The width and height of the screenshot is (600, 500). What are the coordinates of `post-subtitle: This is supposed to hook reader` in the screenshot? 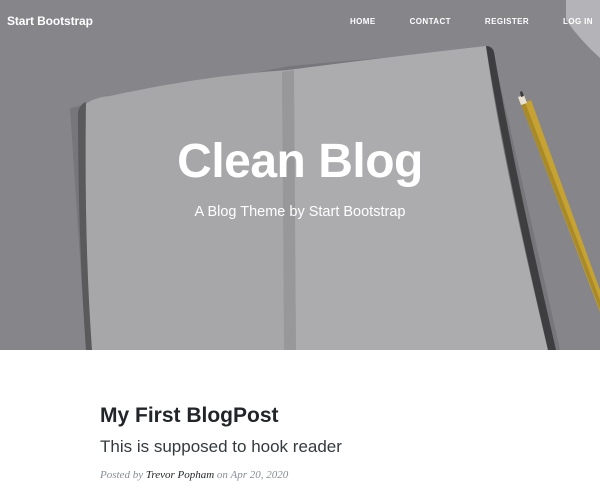 It's located at (221, 447).